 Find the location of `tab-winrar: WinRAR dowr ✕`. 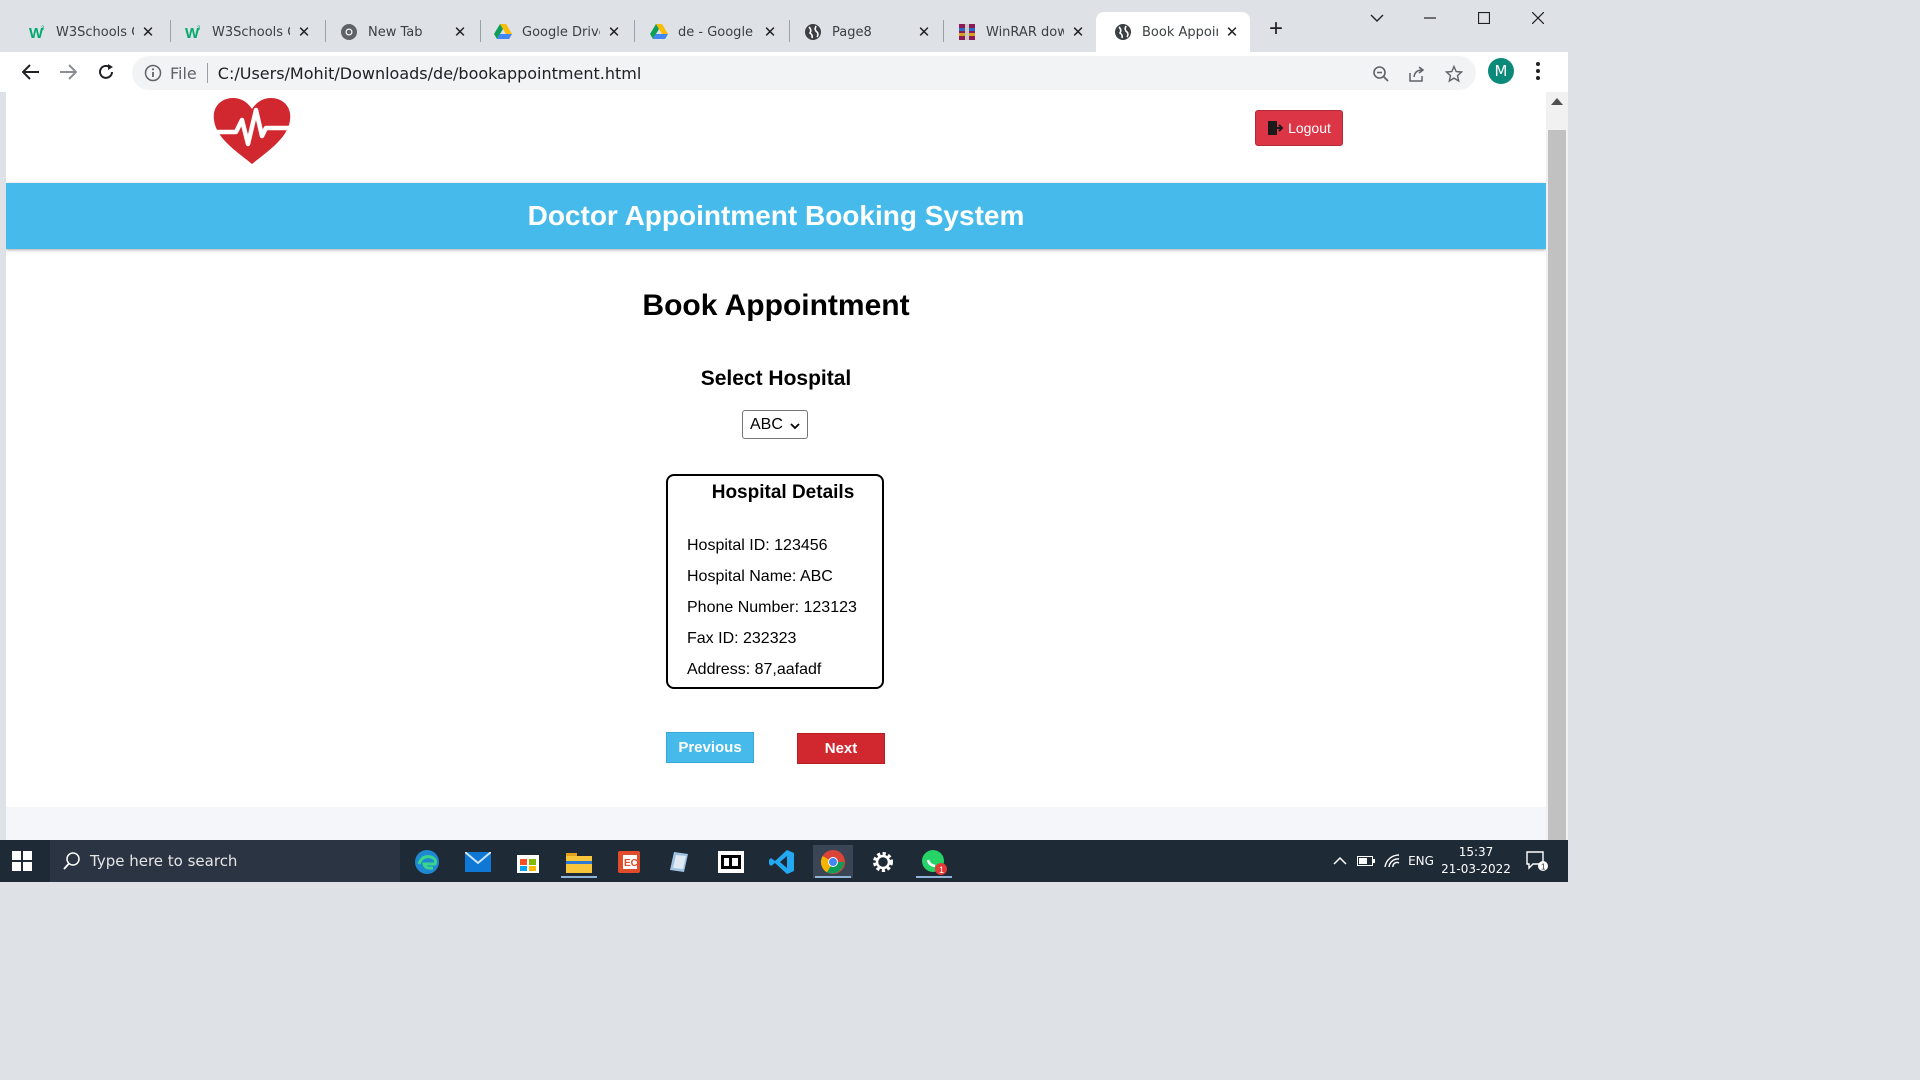

tab-winrar: WinRAR dowr ✕ is located at coordinates (1018, 32).